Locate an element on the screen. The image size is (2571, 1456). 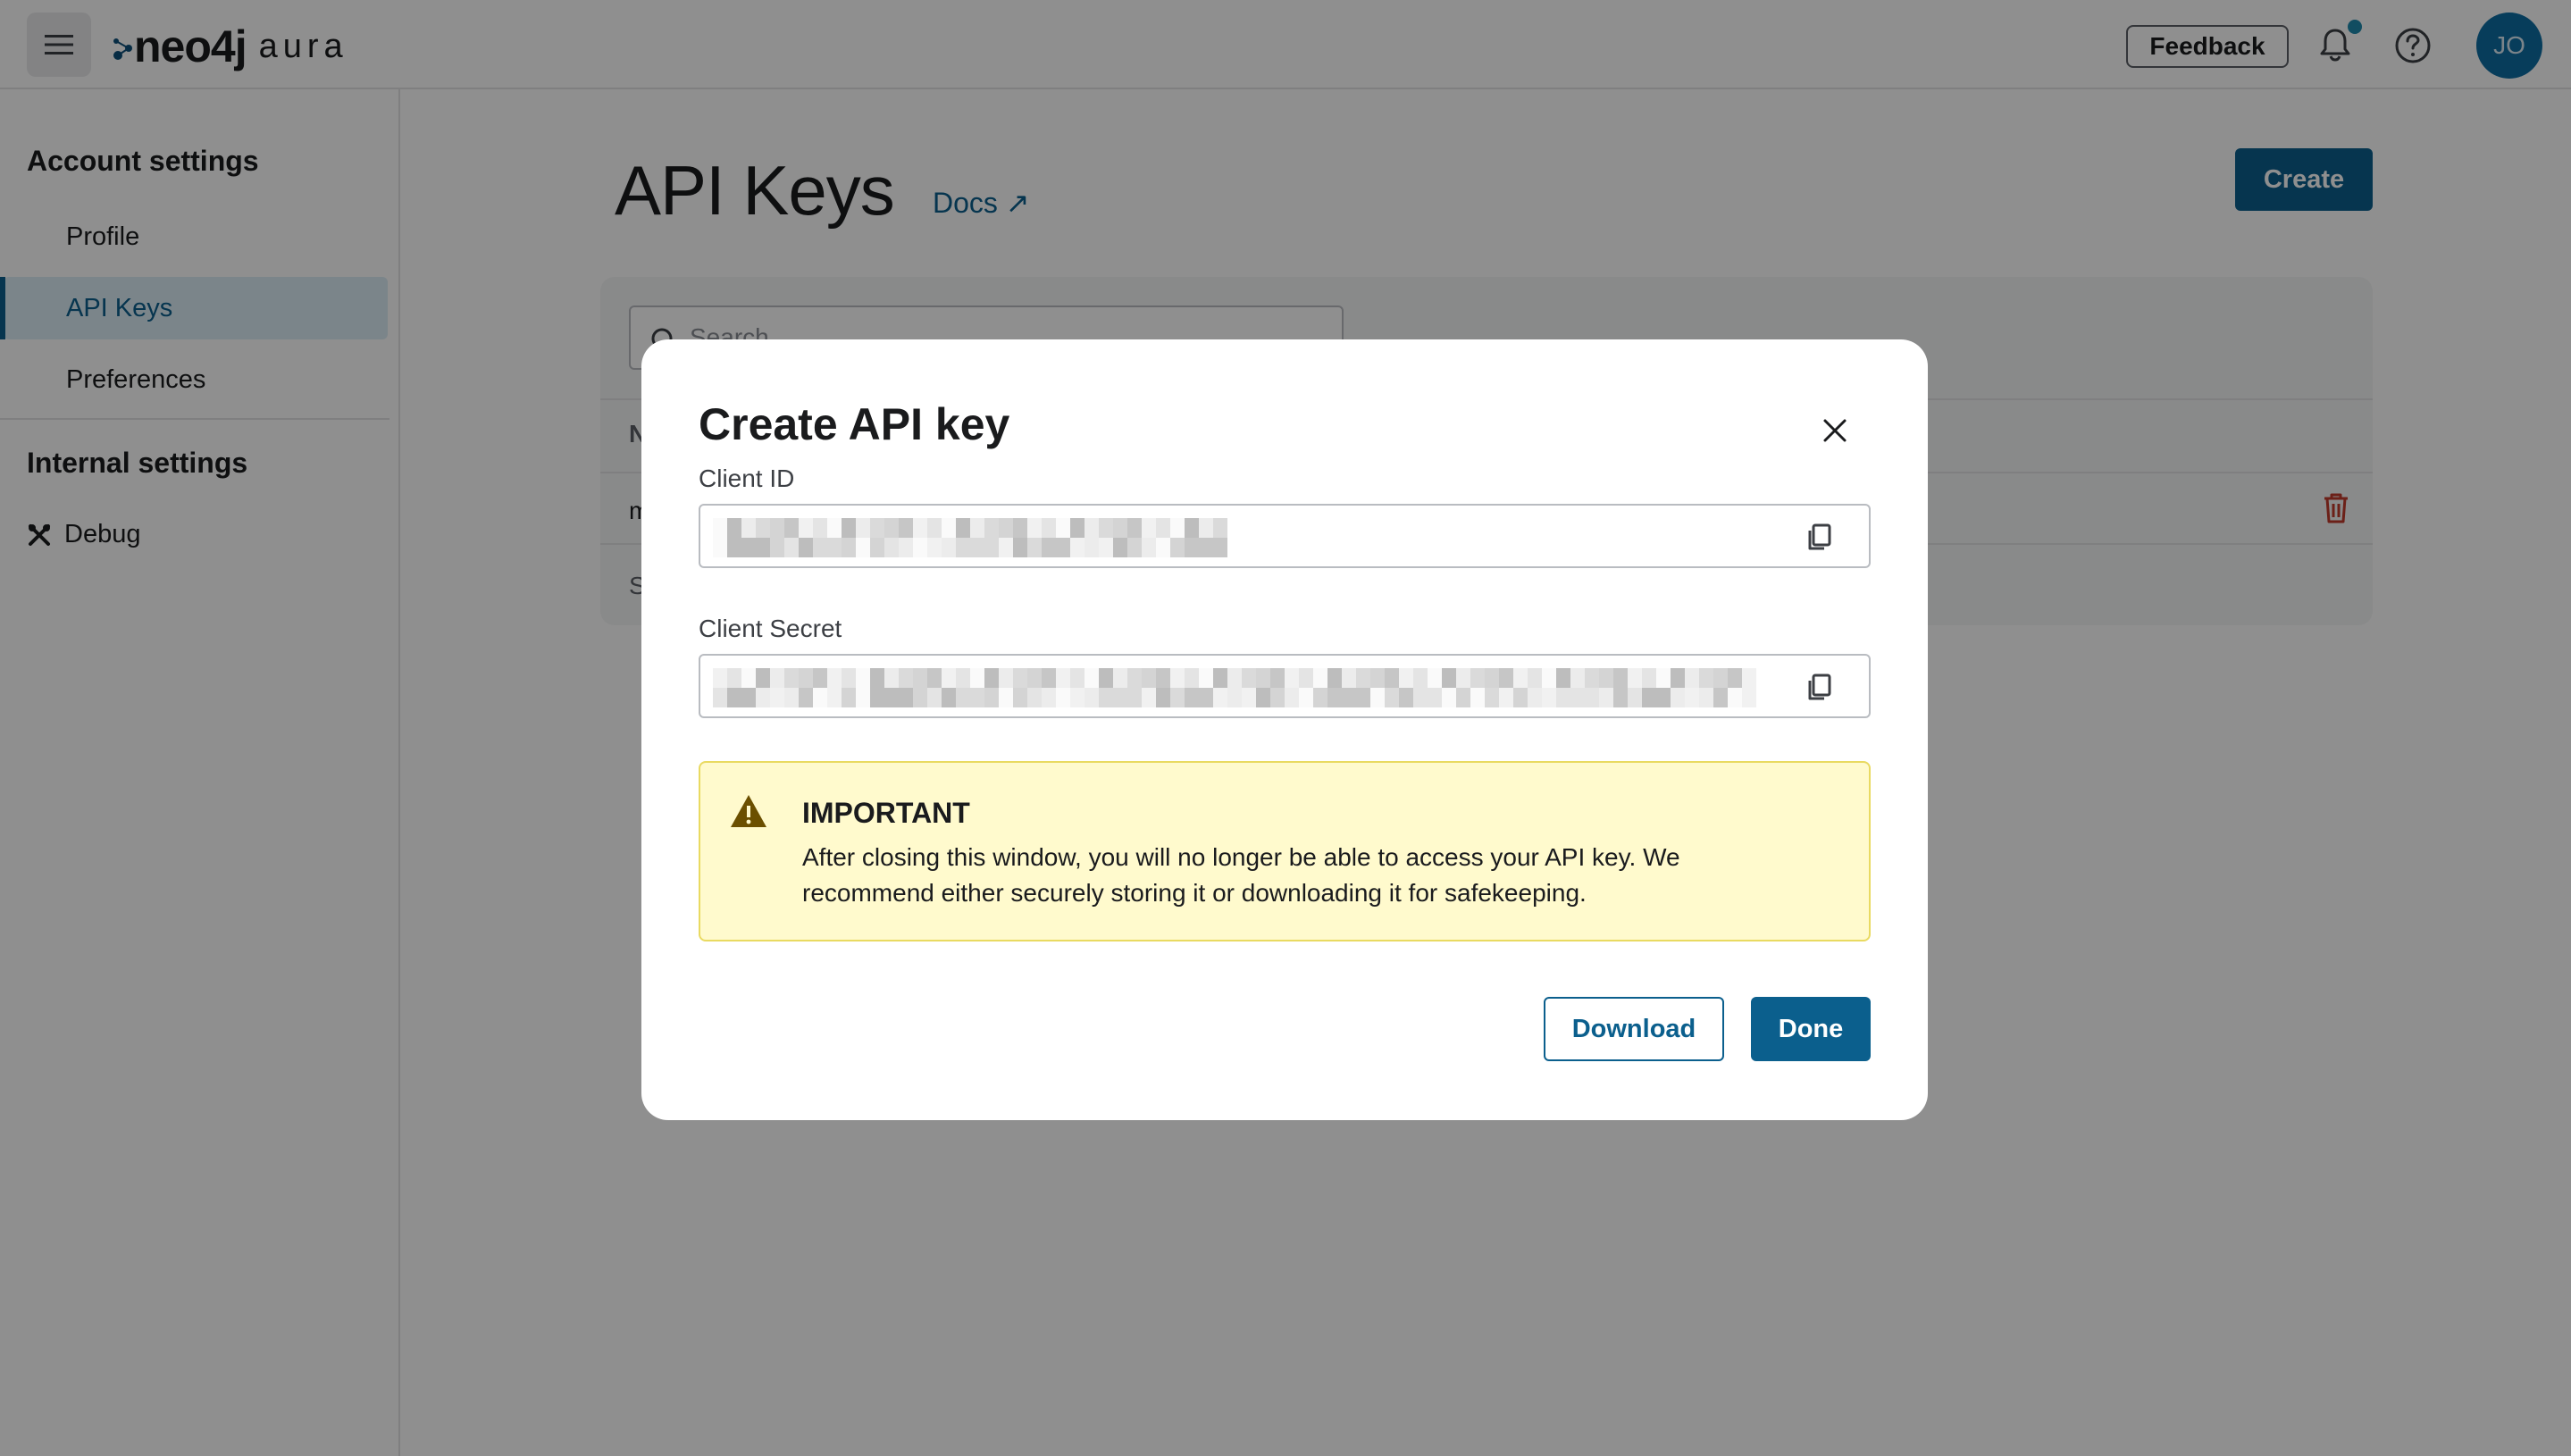
done-button: Done is located at coordinates (1811, 1029).